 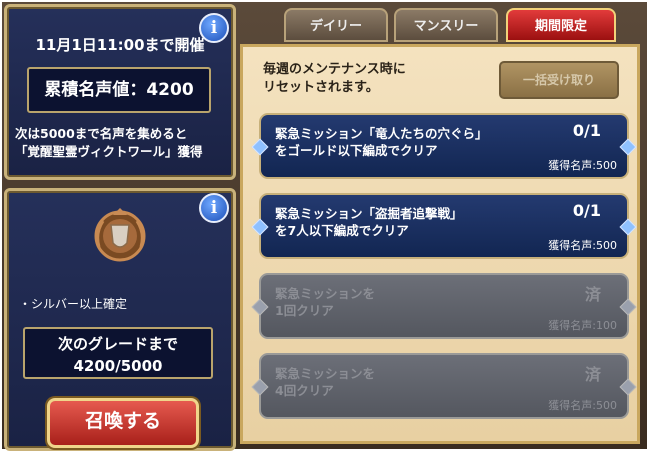 I want to click on tab-daily: デイリー, so click(x=336, y=25).